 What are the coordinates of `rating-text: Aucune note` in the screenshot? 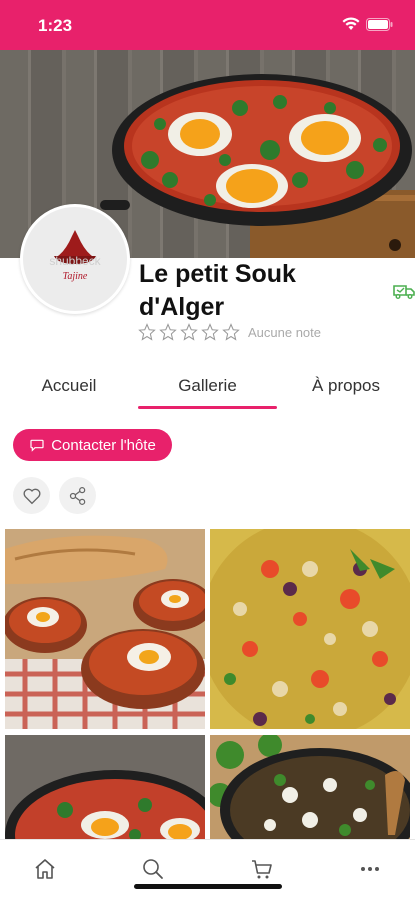 It's located at (285, 332).